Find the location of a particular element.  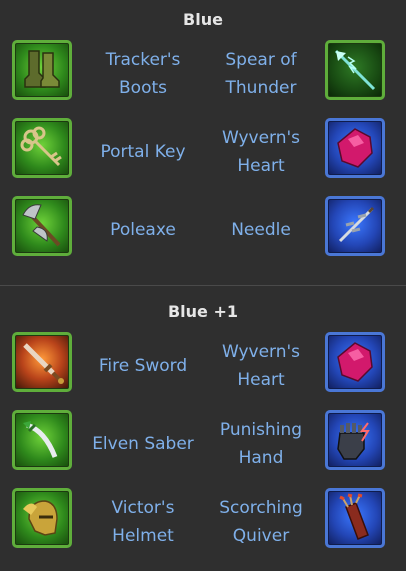

needle-icon is located at coordinates (355, 226).